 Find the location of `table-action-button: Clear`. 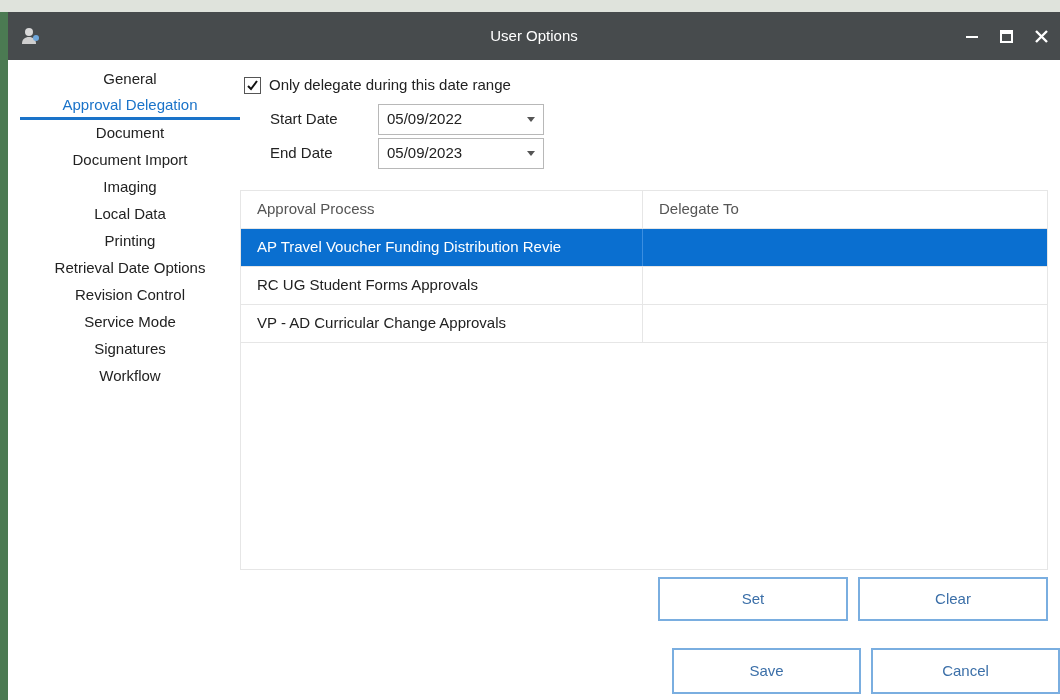

table-action-button: Clear is located at coordinates (953, 599).